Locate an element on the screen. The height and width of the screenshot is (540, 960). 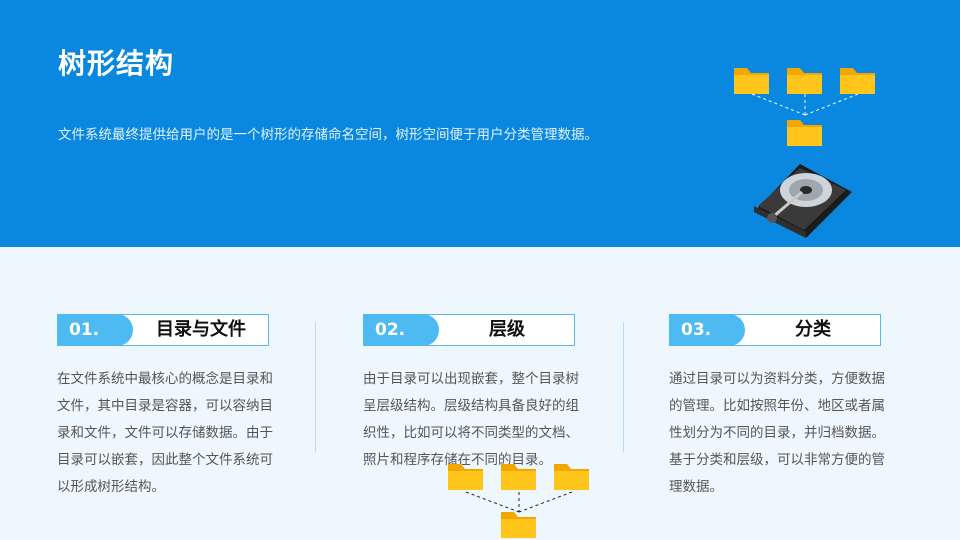
section-title: 层级 is located at coordinates (507, 329).